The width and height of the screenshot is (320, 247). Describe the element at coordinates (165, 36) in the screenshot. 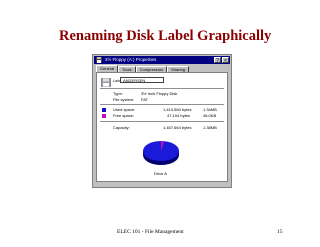

I see `slide-title: Renaming Disk Label Graphically` at that location.